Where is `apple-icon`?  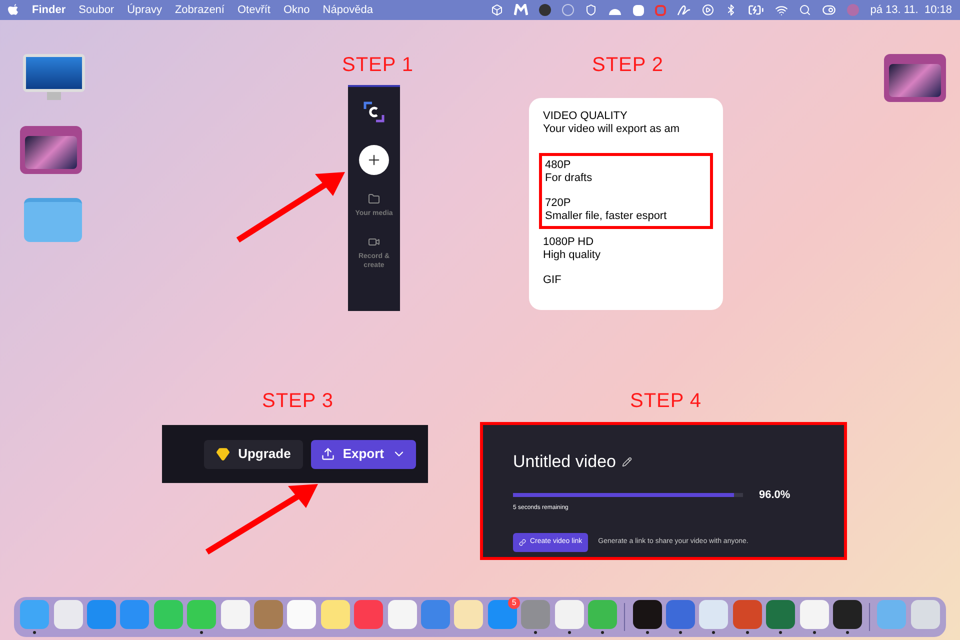
apple-icon is located at coordinates (13, 10).